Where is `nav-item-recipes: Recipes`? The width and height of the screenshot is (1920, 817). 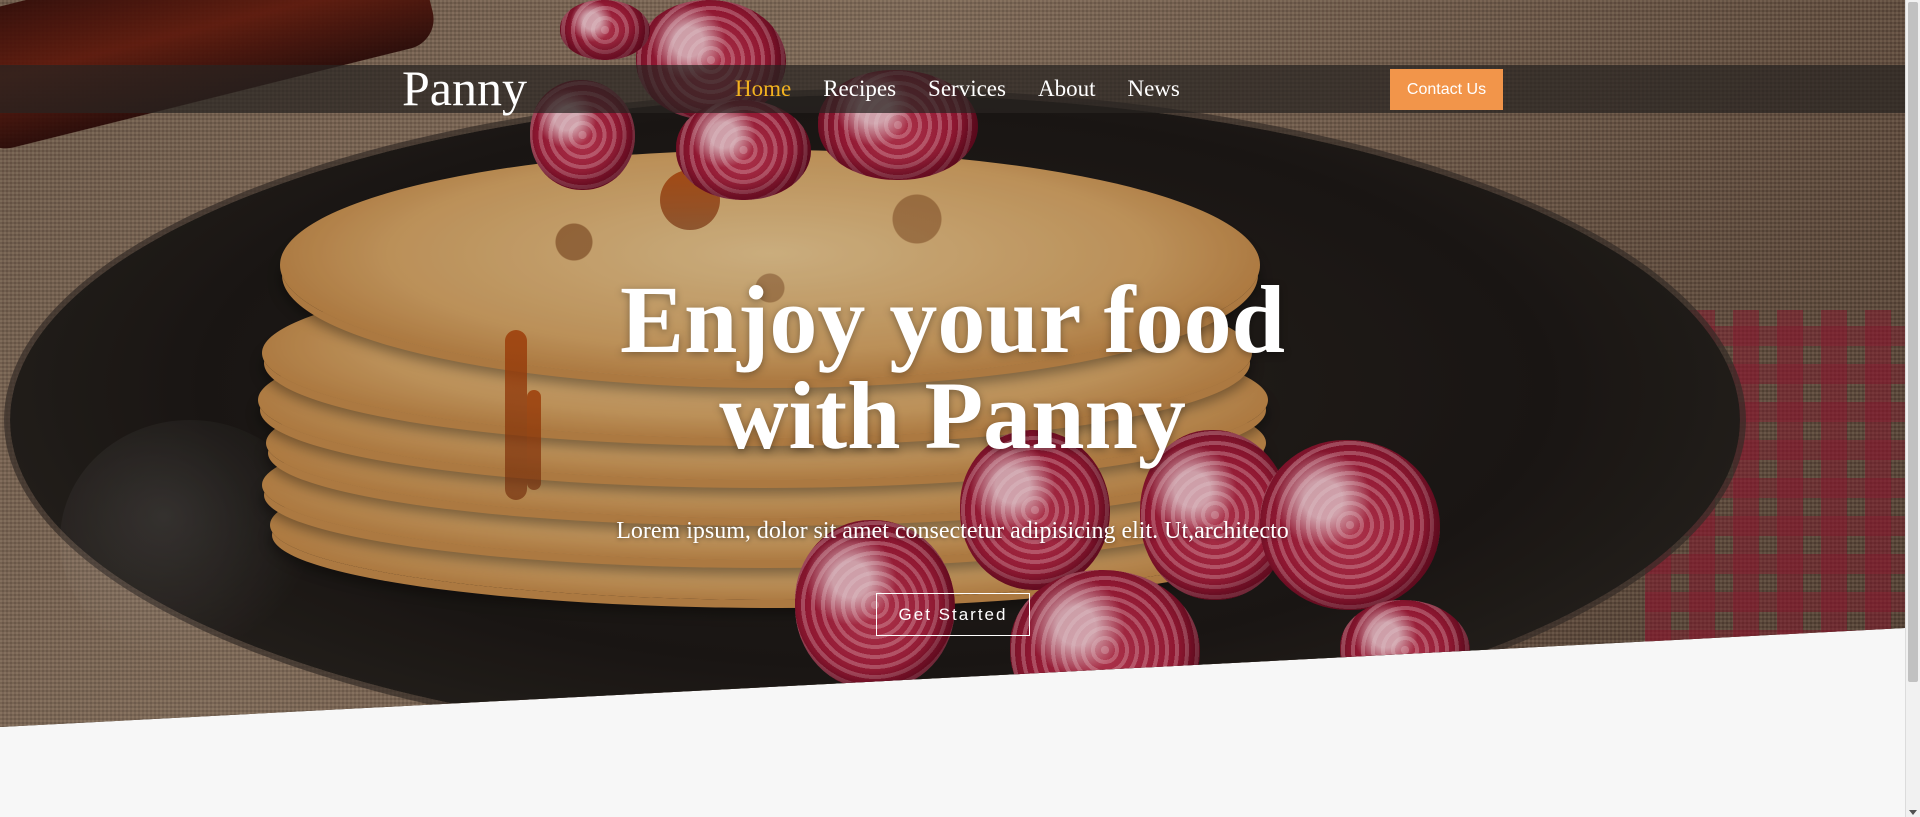 nav-item-recipes: Recipes is located at coordinates (859, 89).